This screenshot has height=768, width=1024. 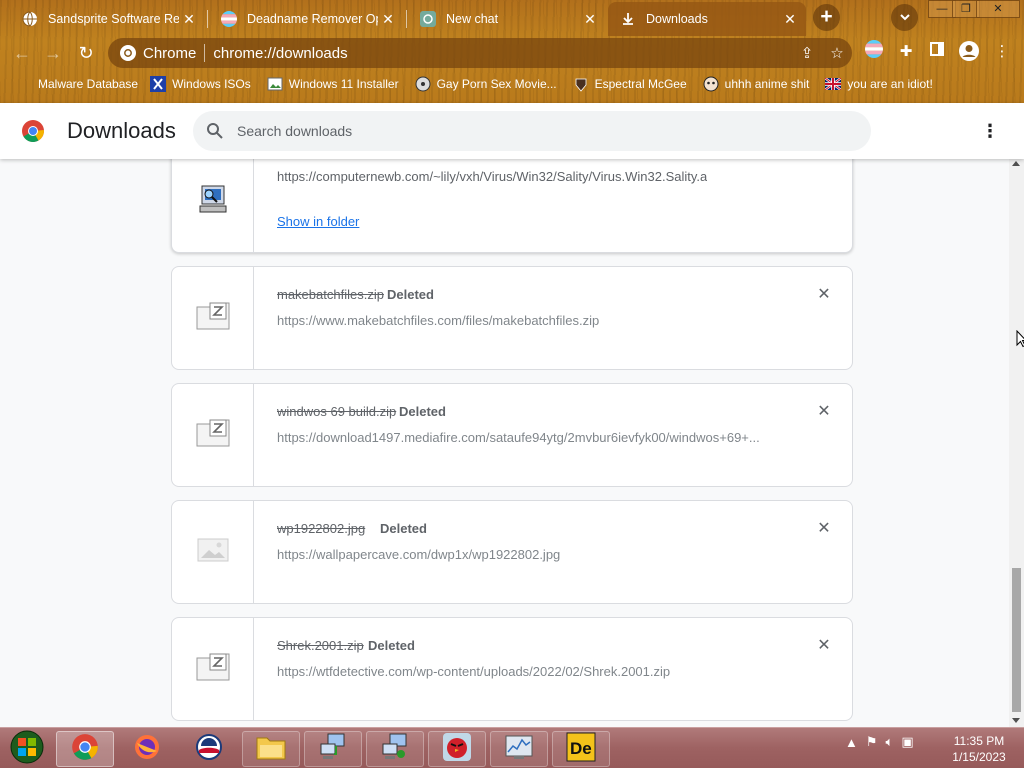 What do you see at coordinates (213, 552) in the screenshot?
I see `image-file-icon` at bounding box center [213, 552].